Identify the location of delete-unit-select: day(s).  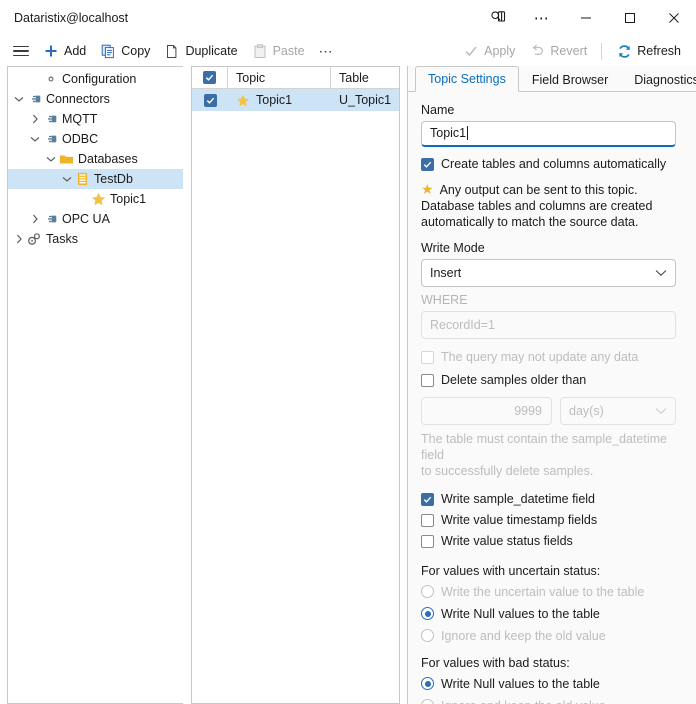
(618, 410).